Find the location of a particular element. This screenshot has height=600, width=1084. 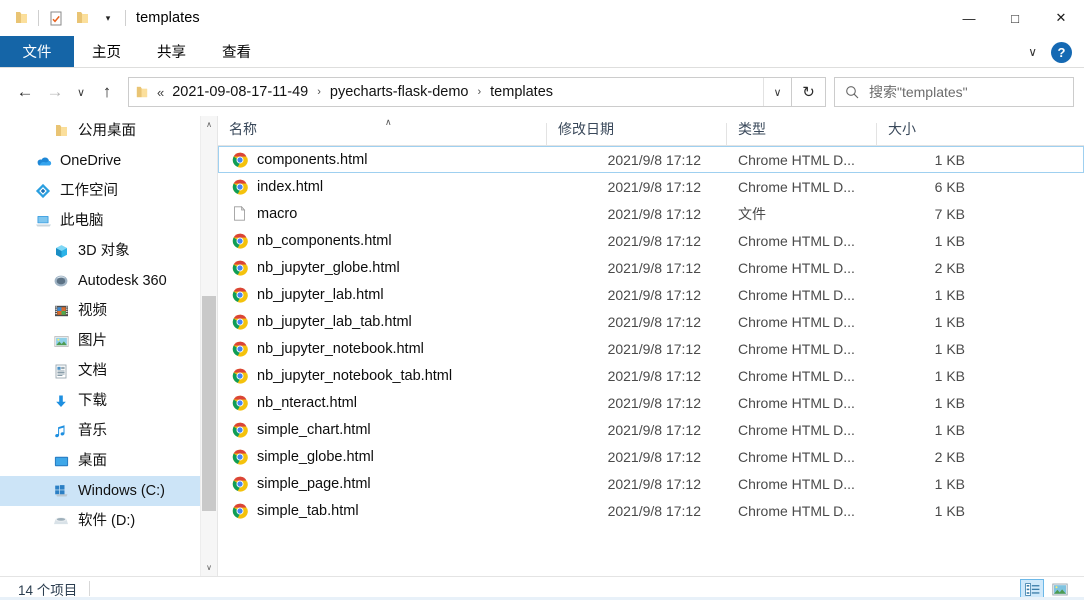

scroll-down-arrow-icon: ∨ is located at coordinates (209, 567).